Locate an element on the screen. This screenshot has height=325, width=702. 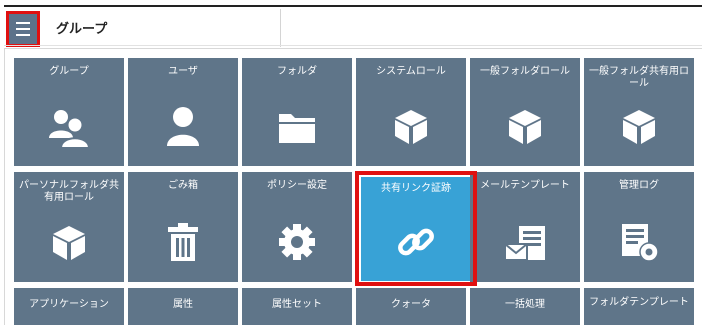
tile-label: 一括処理 is located at coordinates (525, 304).